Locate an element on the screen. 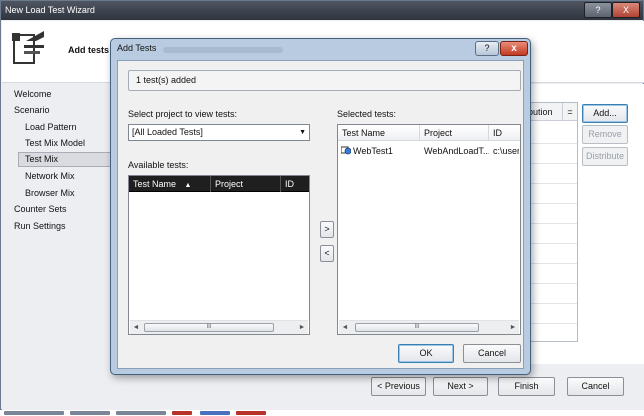  available-col-test-name-label: Test Name is located at coordinates (155, 184).